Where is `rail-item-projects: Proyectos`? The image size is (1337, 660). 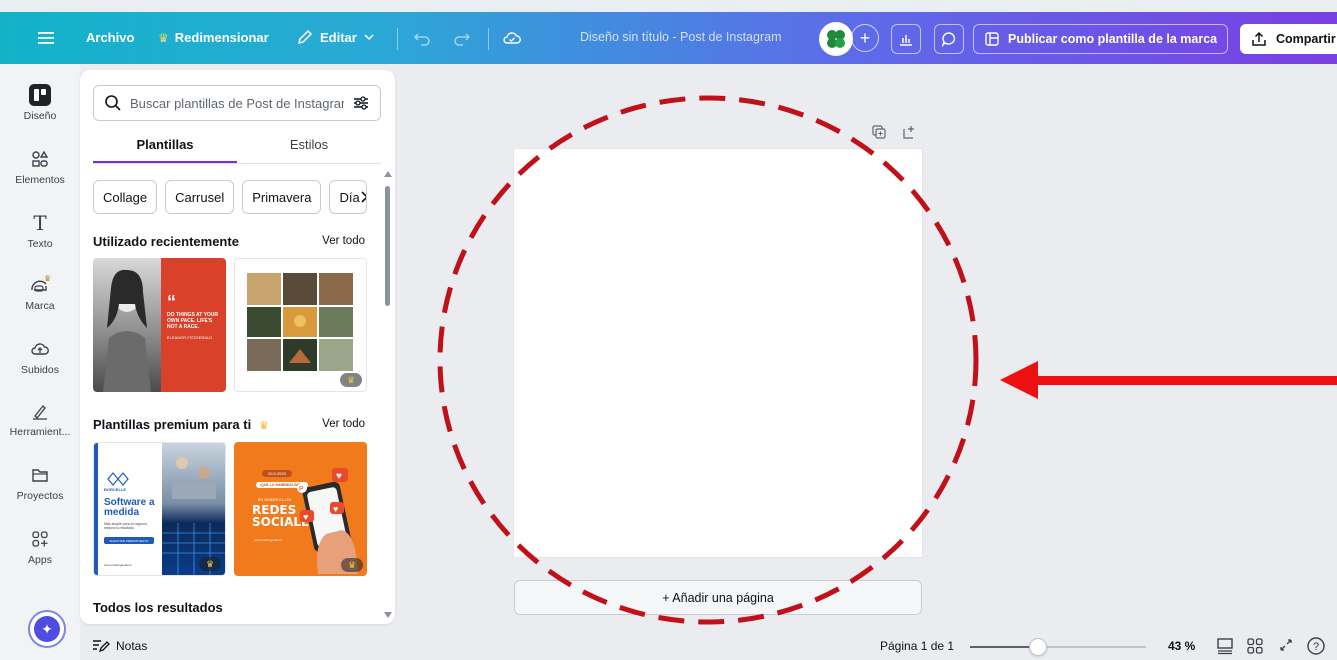 rail-item-projects: Proyectos is located at coordinates (40, 483).